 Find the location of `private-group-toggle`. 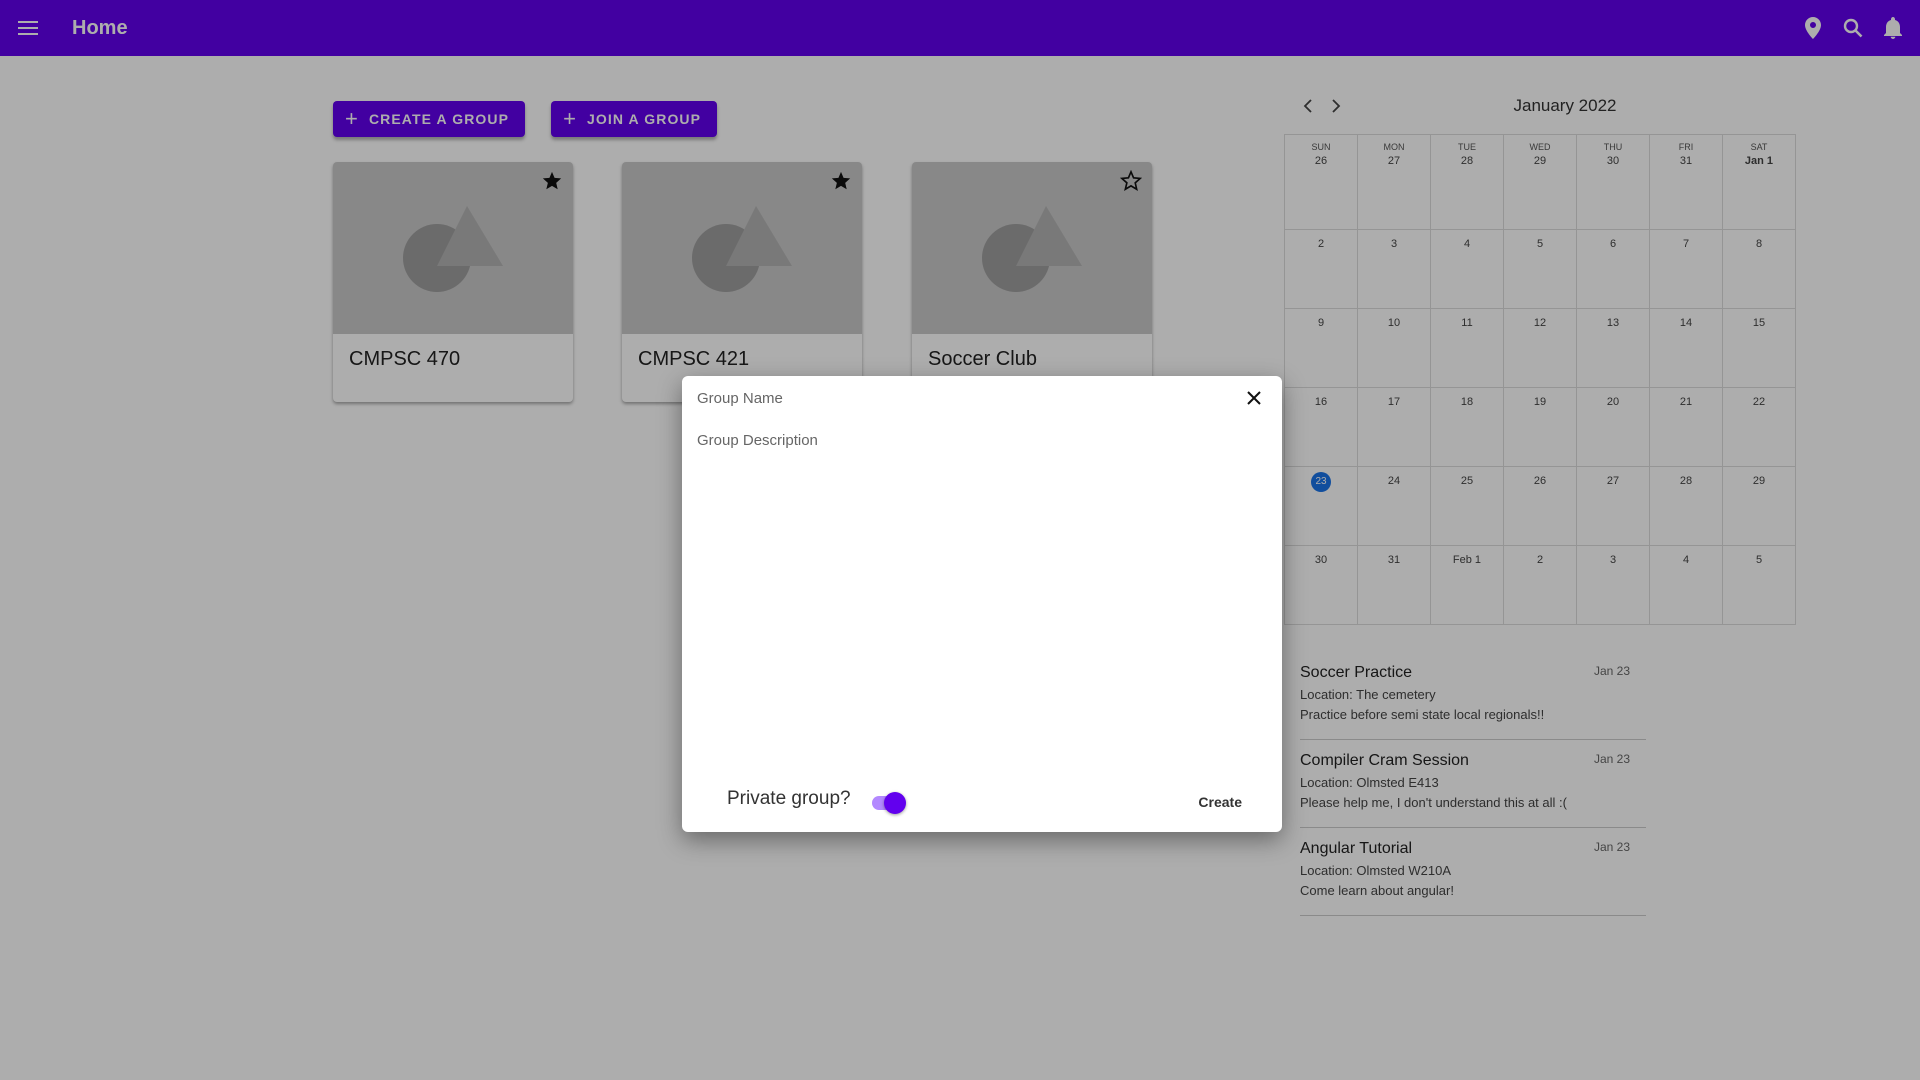

private-group-toggle is located at coordinates (888, 803).